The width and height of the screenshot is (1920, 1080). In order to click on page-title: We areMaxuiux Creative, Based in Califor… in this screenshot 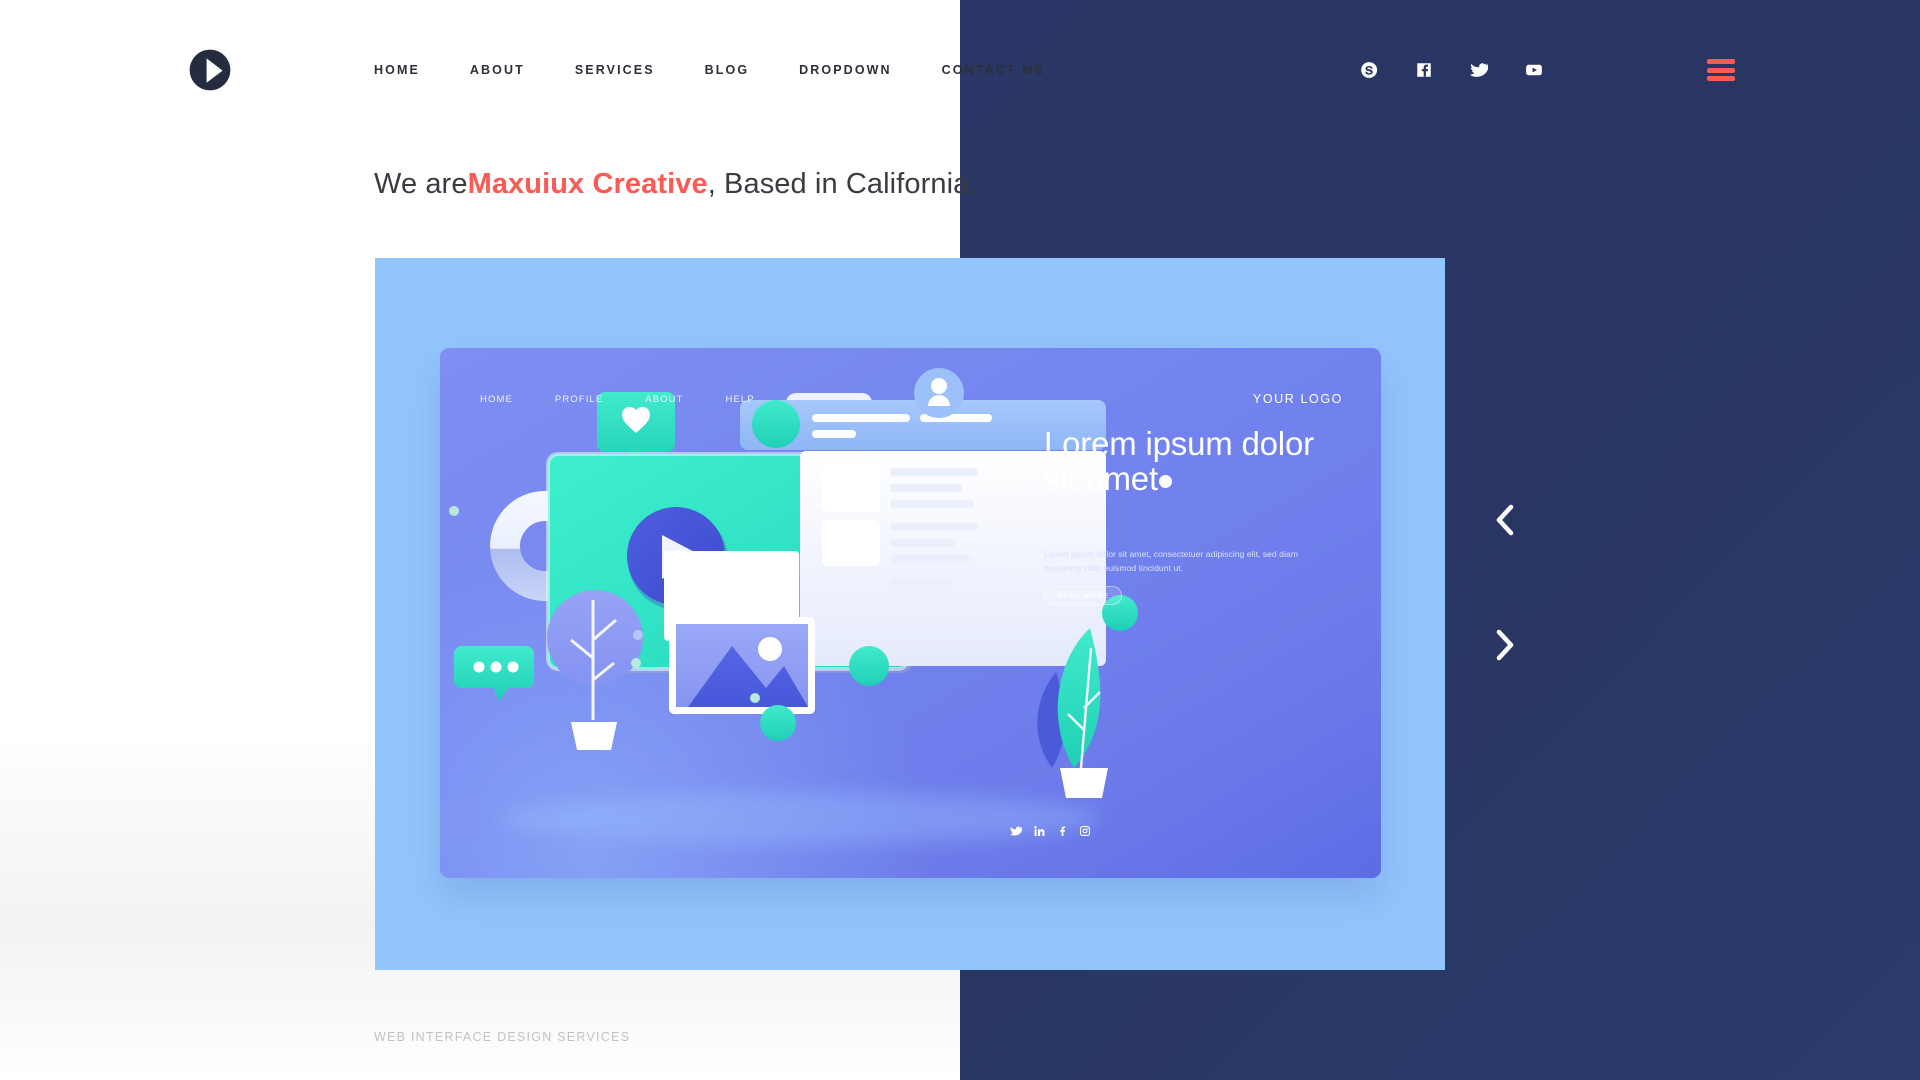, I will do `click(676, 184)`.